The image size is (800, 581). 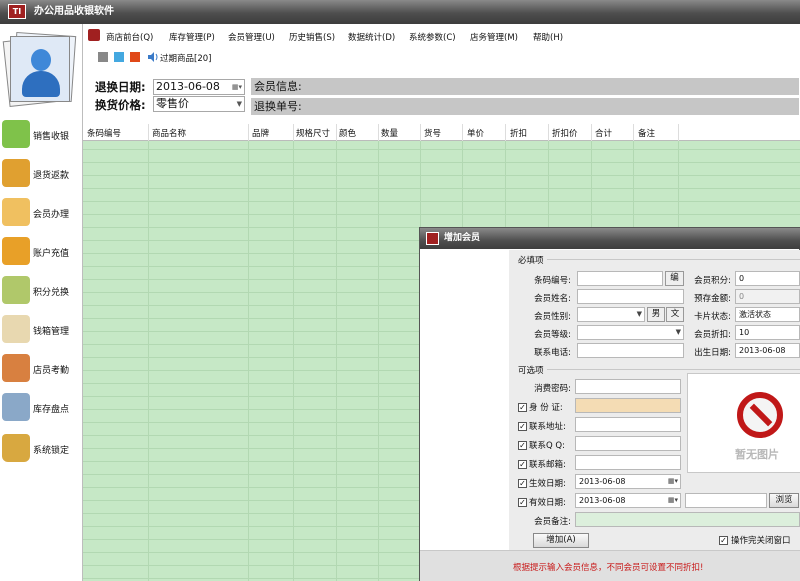 I want to click on sidebar-item-member: 会员办理, so click(x=41, y=213).